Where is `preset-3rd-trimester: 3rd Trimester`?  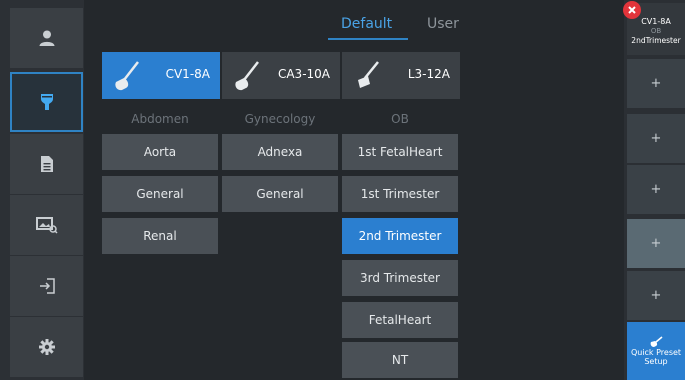
preset-3rd-trimester: 3rd Trimester is located at coordinates (400, 278).